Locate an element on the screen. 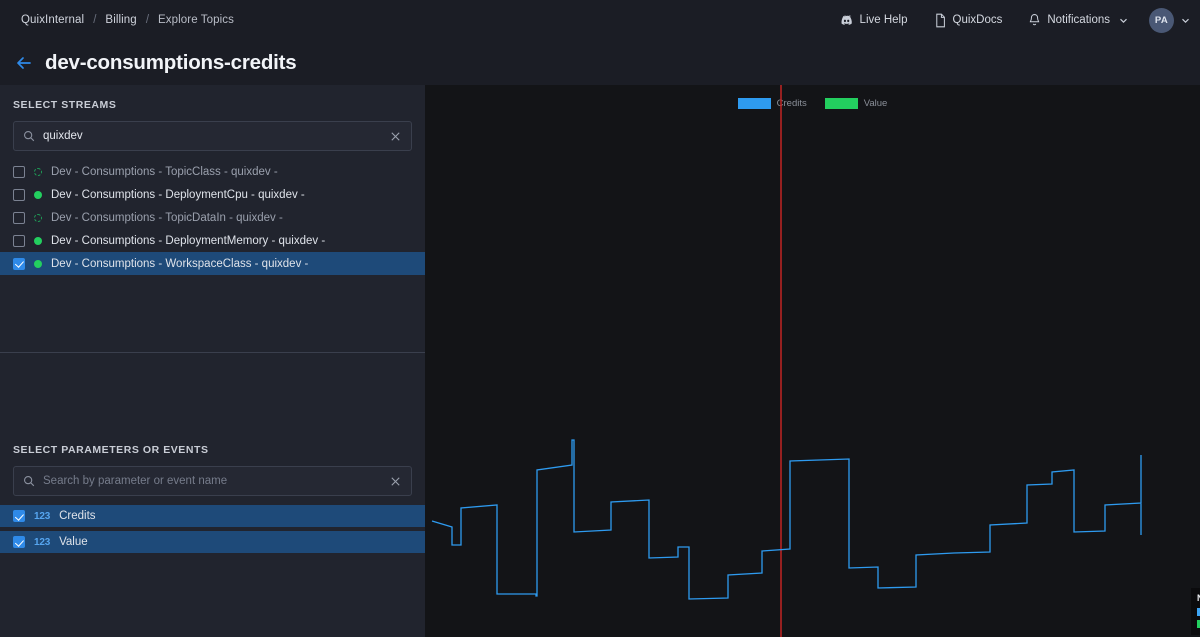  page-title: dev-consumptions-credits is located at coordinates (171, 62).